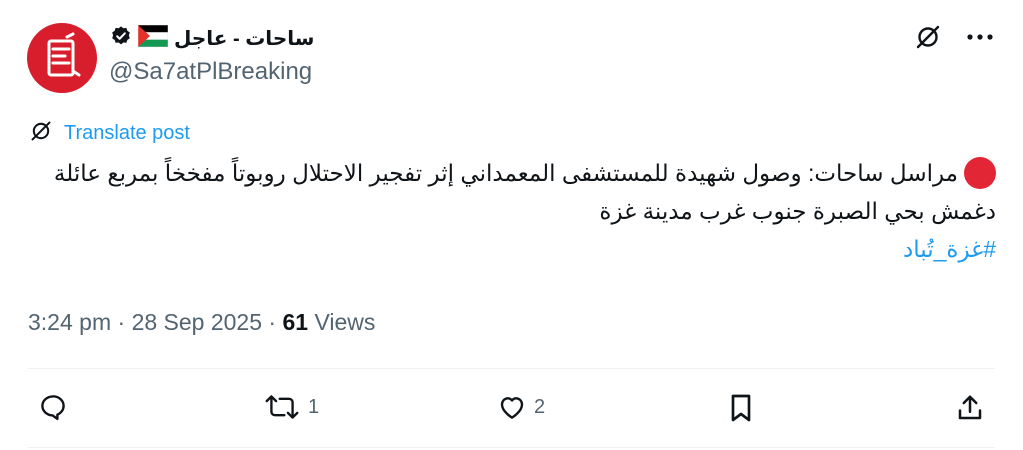  I want to click on display-name: ساحات - عاجل, so click(244, 38).